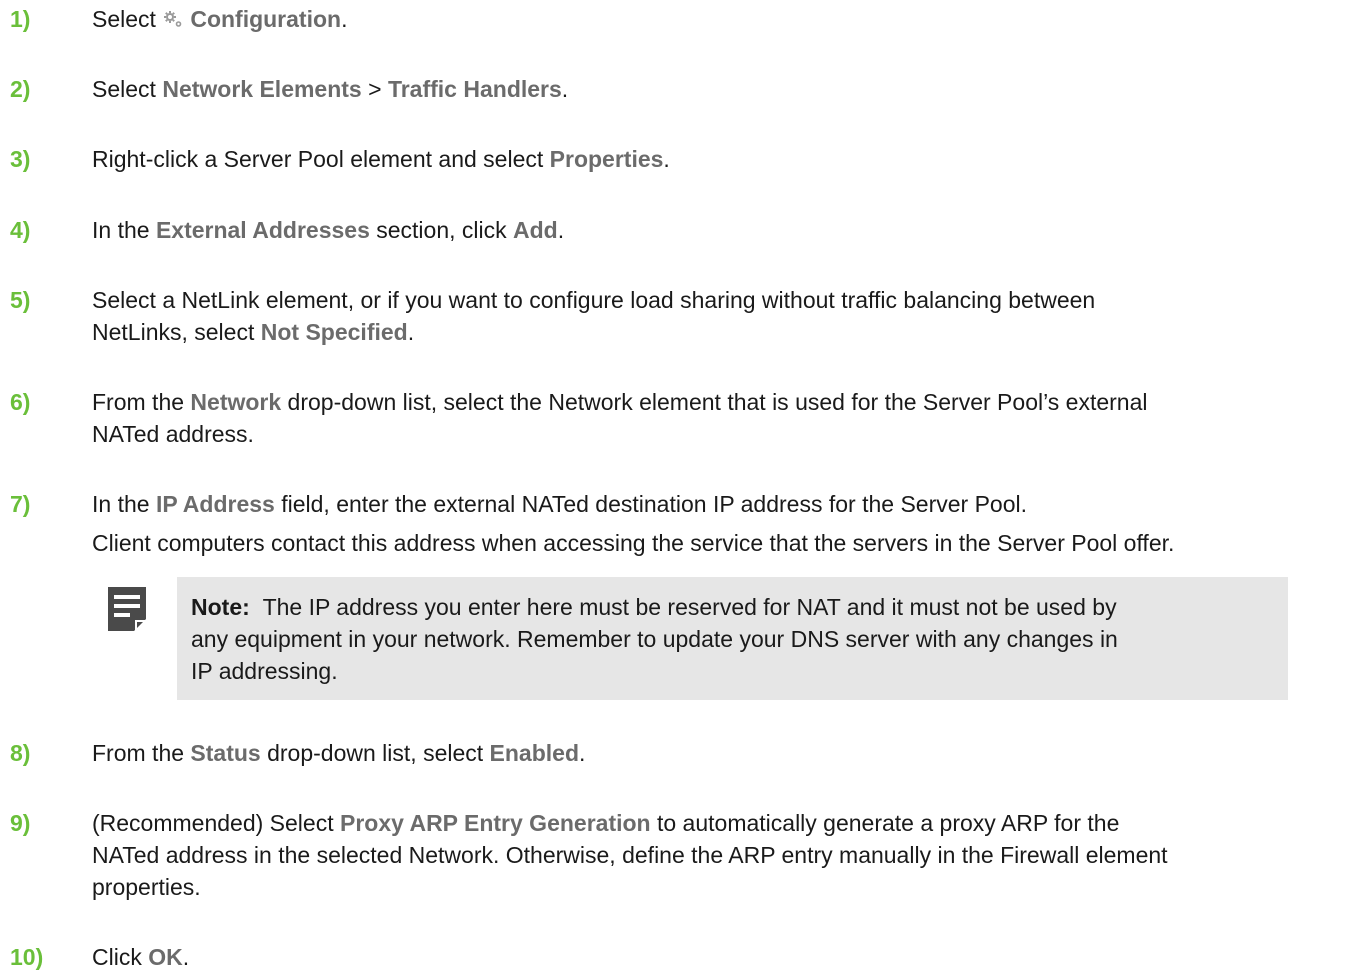 The width and height of the screenshot is (1364, 973). What do you see at coordinates (146, 887) in the screenshot?
I see `step-line: properties.` at bounding box center [146, 887].